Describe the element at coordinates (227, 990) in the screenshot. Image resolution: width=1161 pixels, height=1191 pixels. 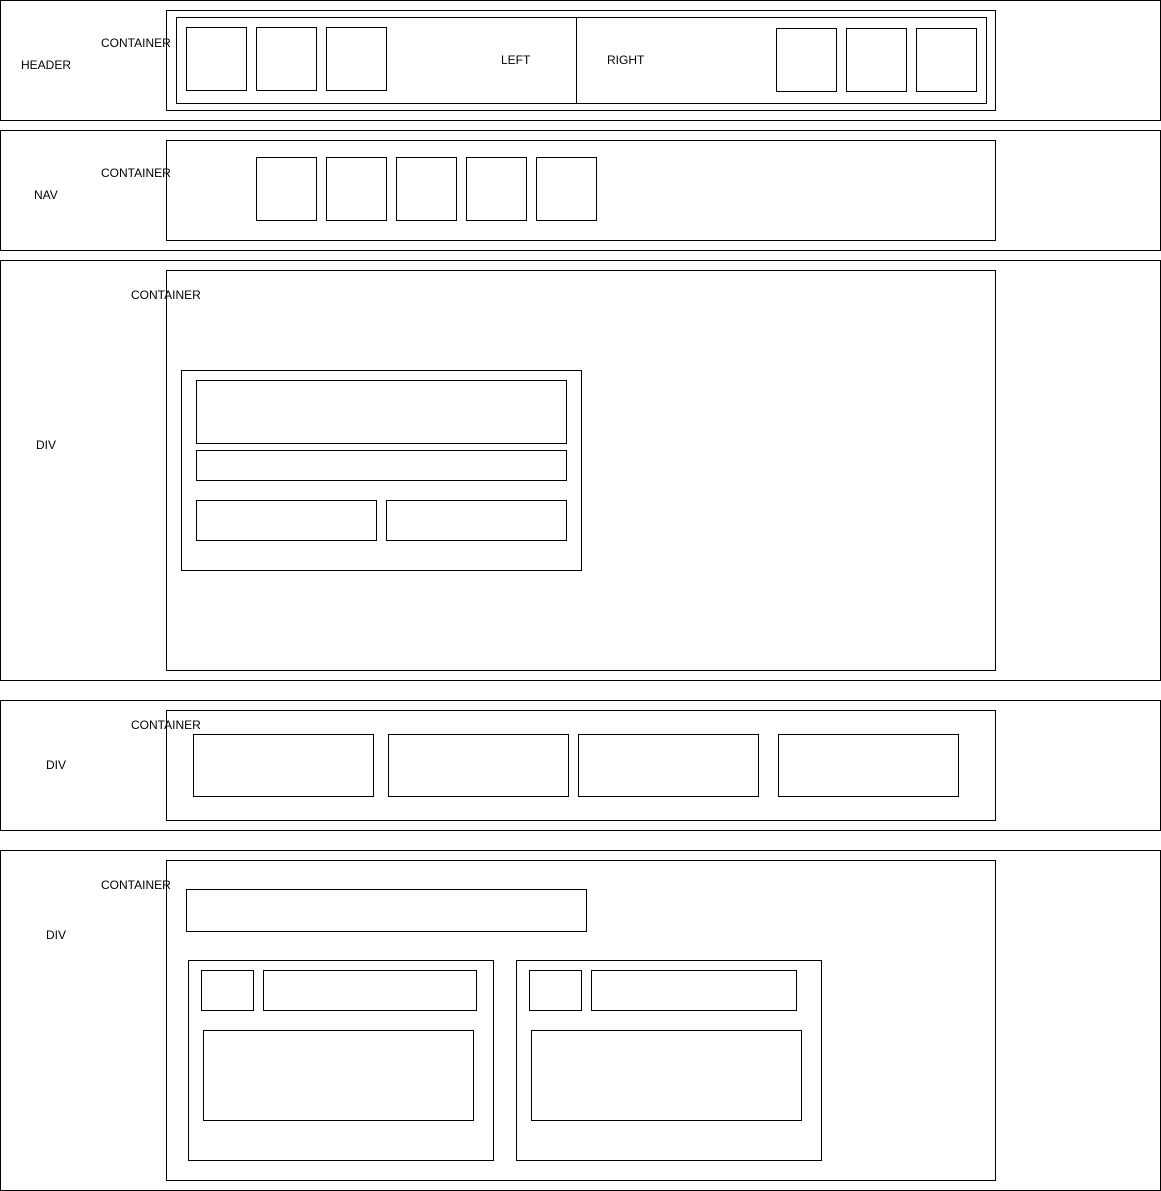
I see `panel-left-avatar` at that location.